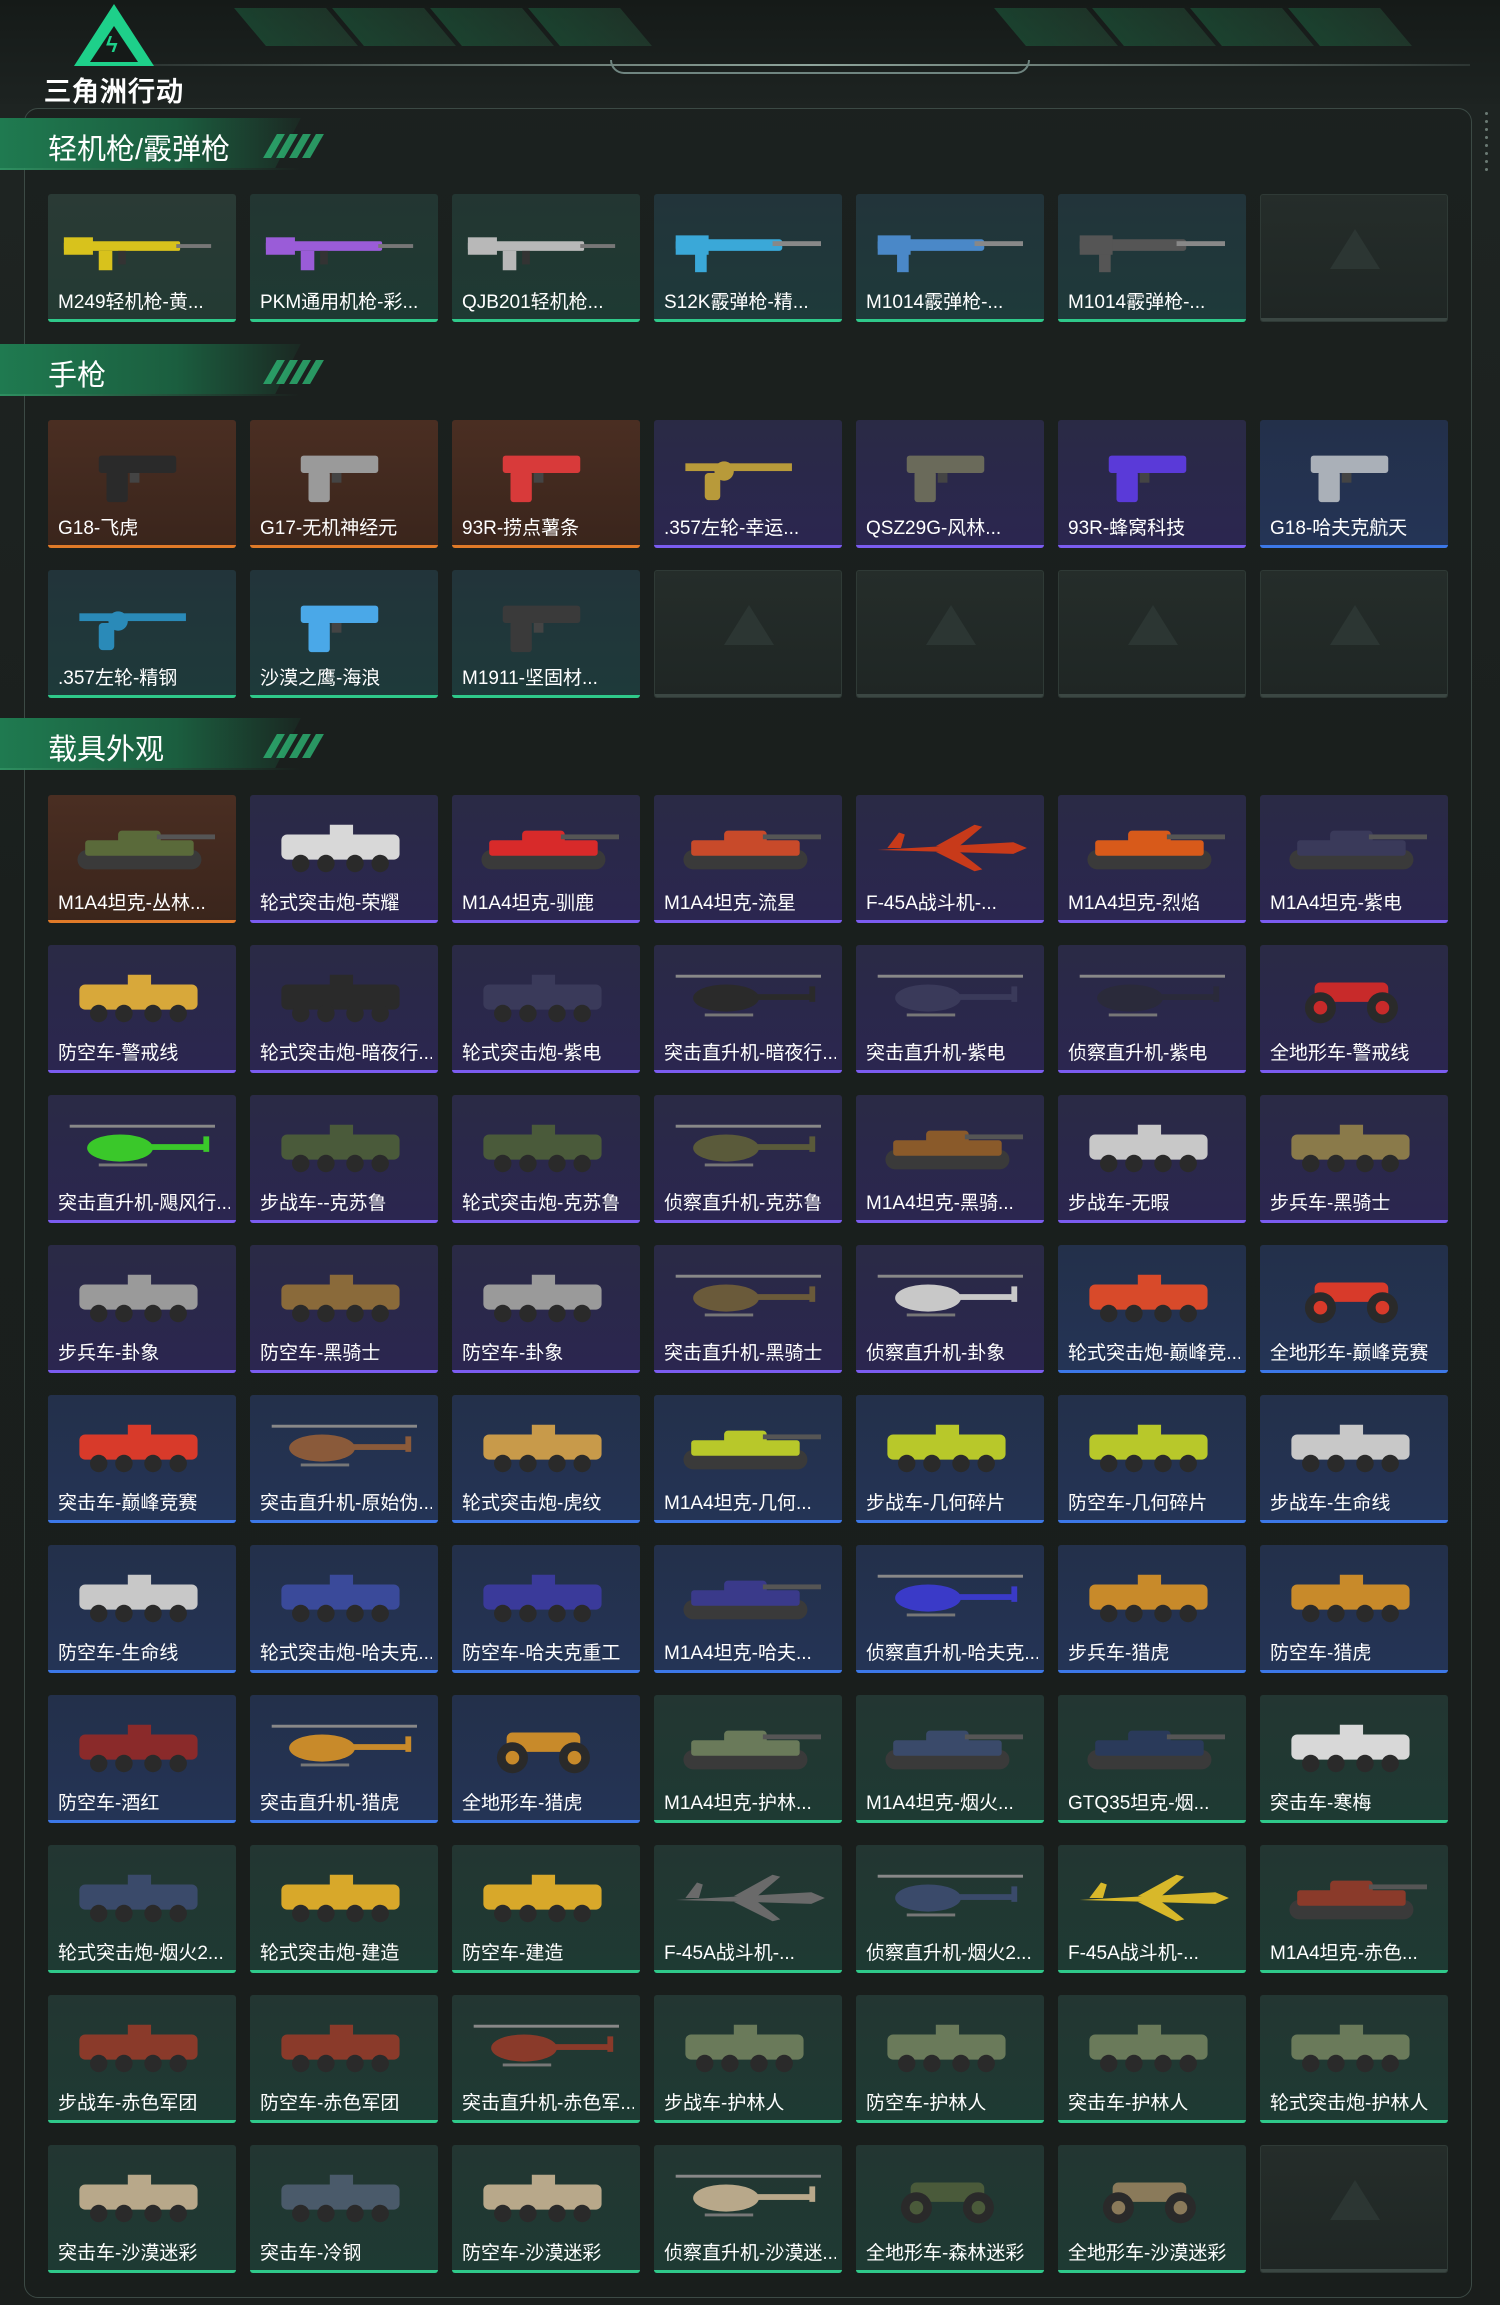 This screenshot has height=2305, width=1500. What do you see at coordinates (546, 1909) in the screenshot?
I see `item-card: 防空车-建造` at bounding box center [546, 1909].